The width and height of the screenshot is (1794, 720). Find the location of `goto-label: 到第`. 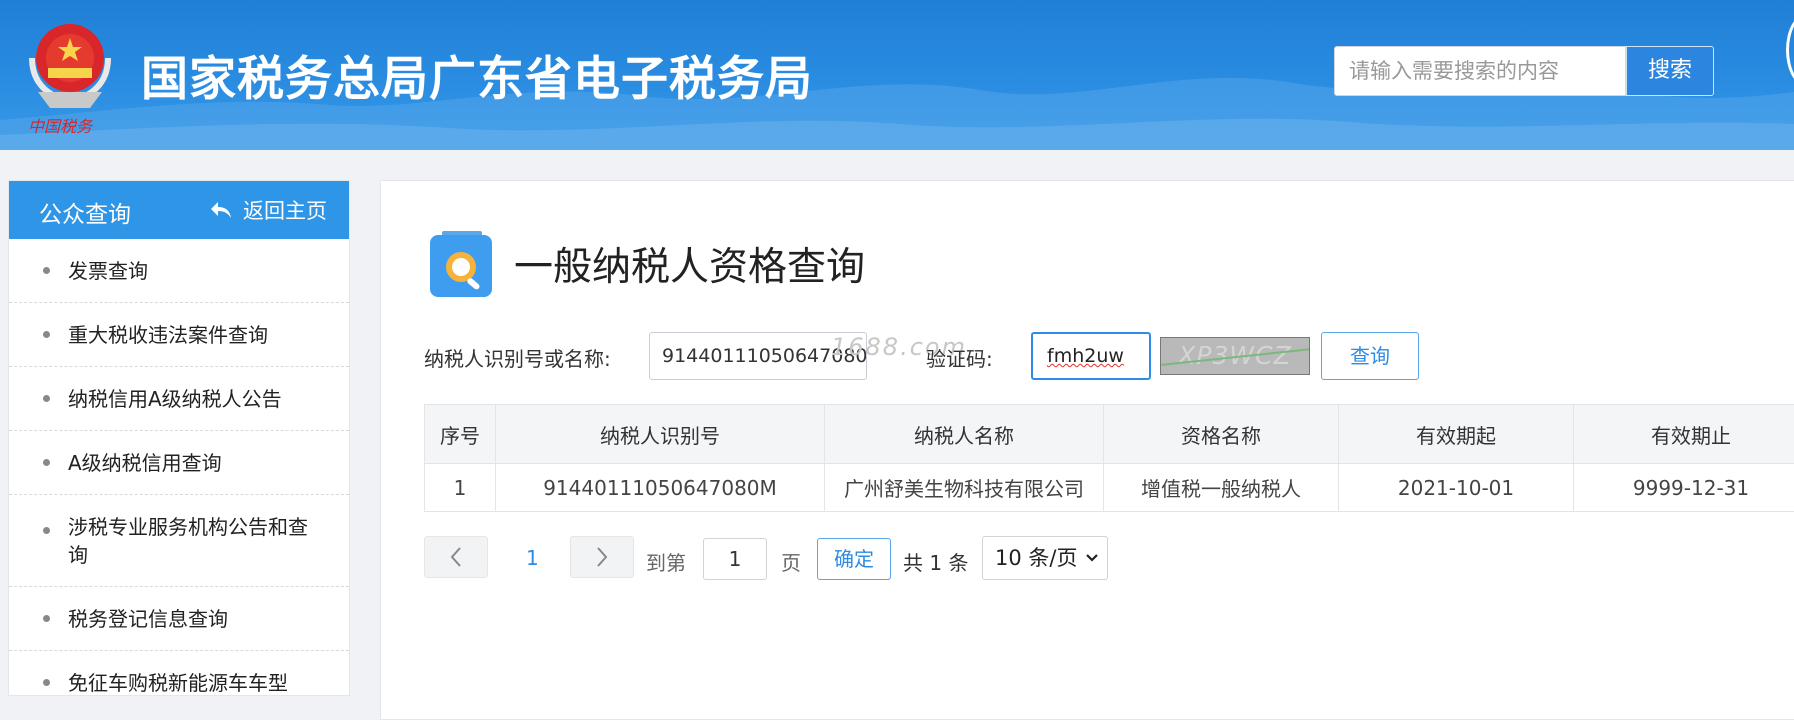

goto-label: 到第 is located at coordinates (666, 561).